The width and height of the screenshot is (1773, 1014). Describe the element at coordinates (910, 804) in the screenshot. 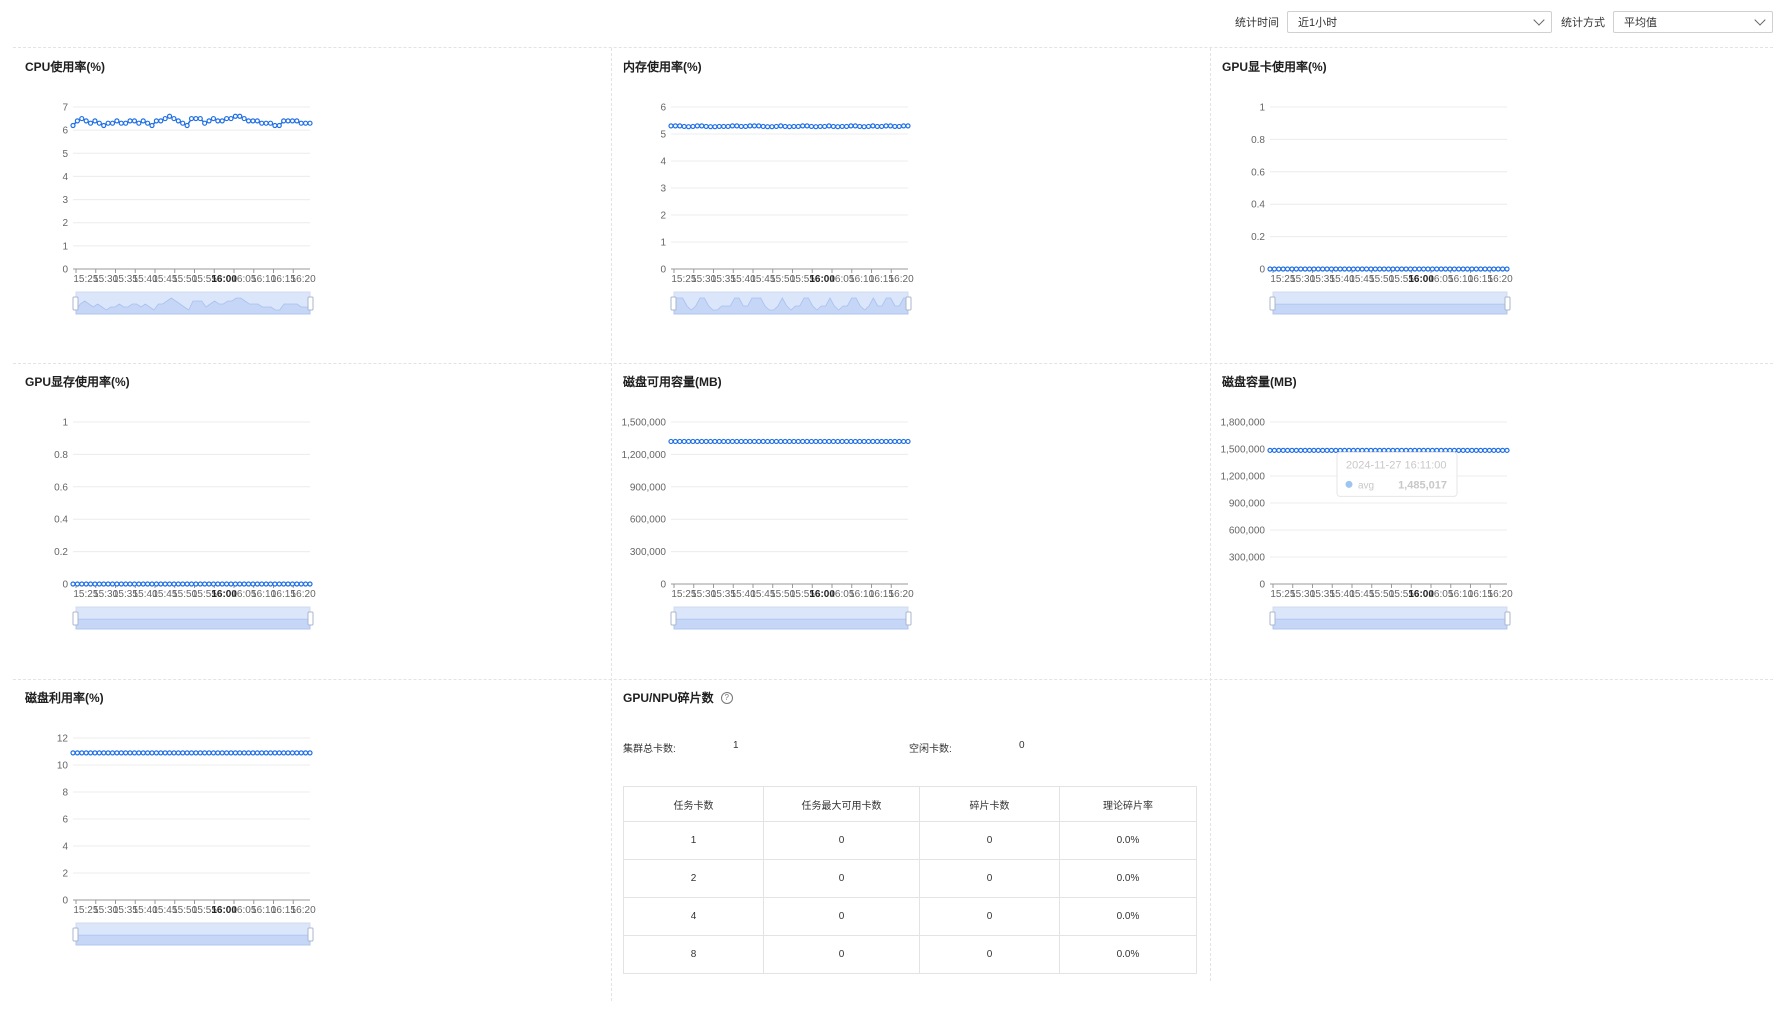

I see `table-header-row: 任务卡数 任务最大可用卡数 碎片卡数 理论碎片率` at that location.